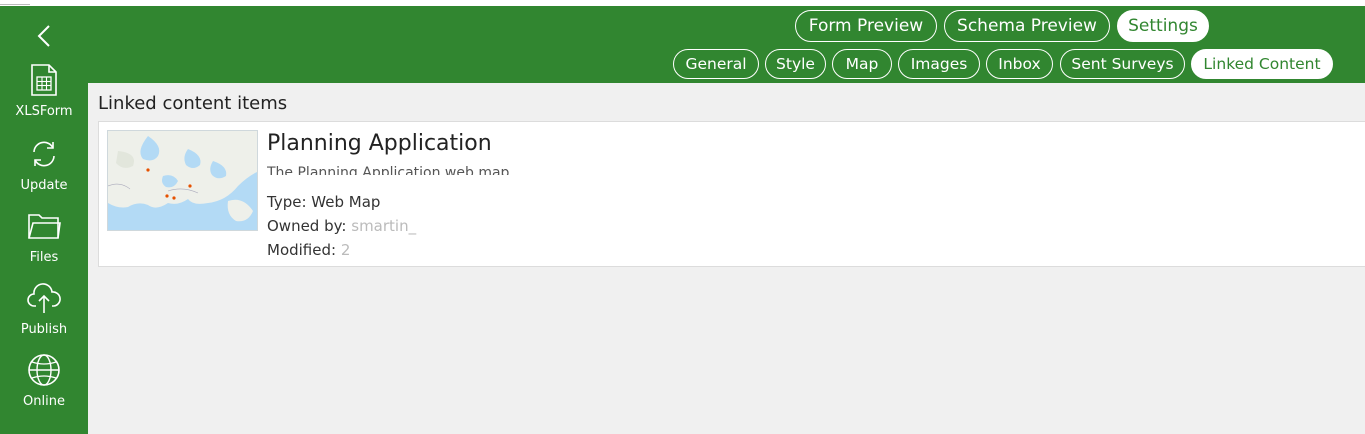 This screenshot has width=1365, height=434. I want to click on sidebar: XLSForm Update Files Publish Online, so click(44, 220).